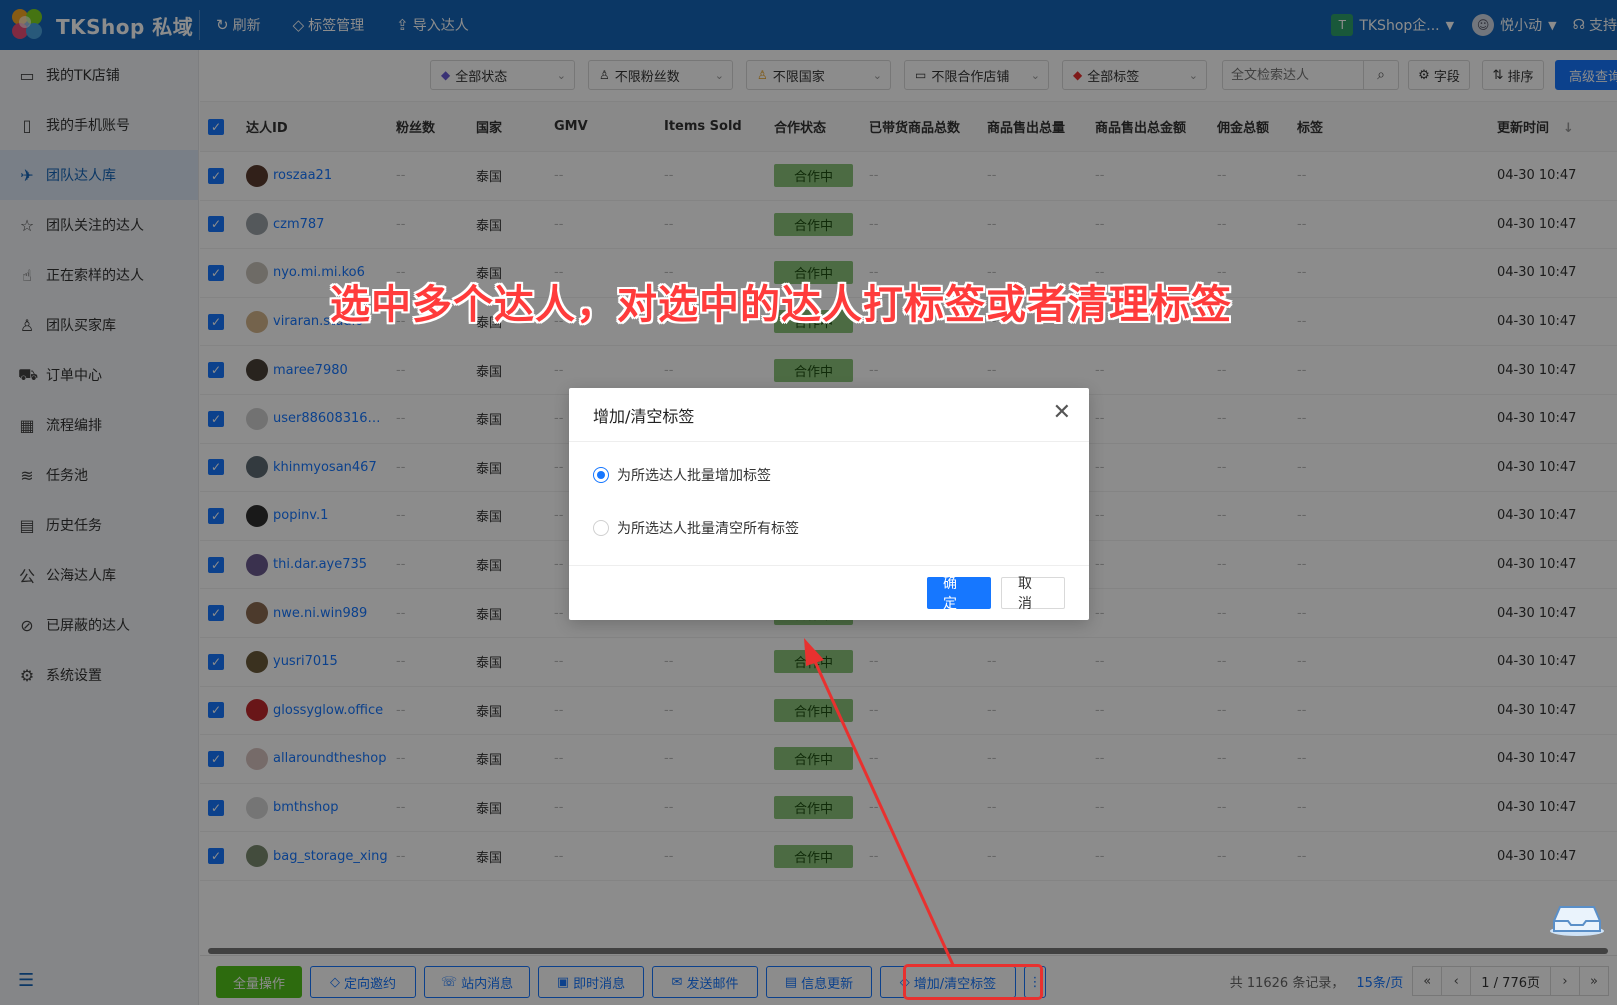  What do you see at coordinates (829, 592) in the screenshot?
I see `dialog-footer: 确 定 取 消` at bounding box center [829, 592].